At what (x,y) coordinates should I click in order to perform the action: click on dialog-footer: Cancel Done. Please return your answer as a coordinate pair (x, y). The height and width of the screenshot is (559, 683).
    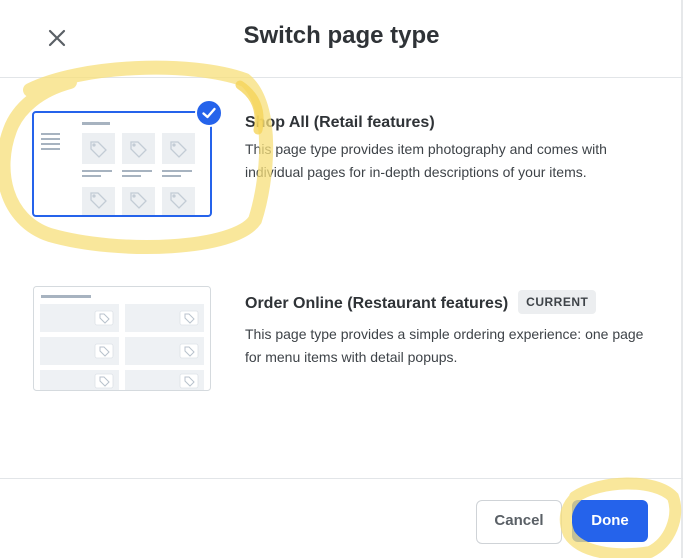
    Looking at the image, I should click on (341, 518).